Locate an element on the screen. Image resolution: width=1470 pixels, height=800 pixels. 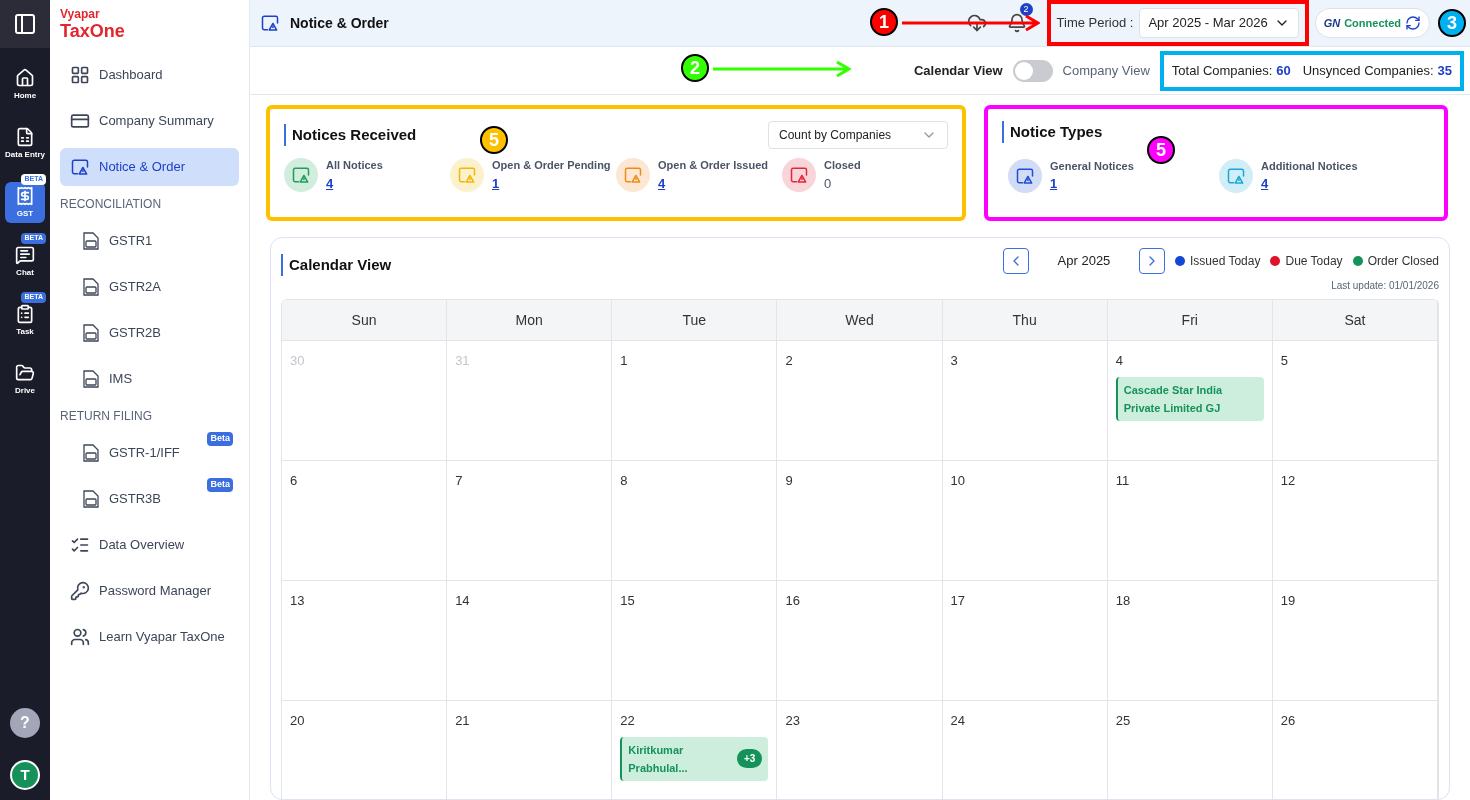
day-number: 24 is located at coordinates (958, 721).